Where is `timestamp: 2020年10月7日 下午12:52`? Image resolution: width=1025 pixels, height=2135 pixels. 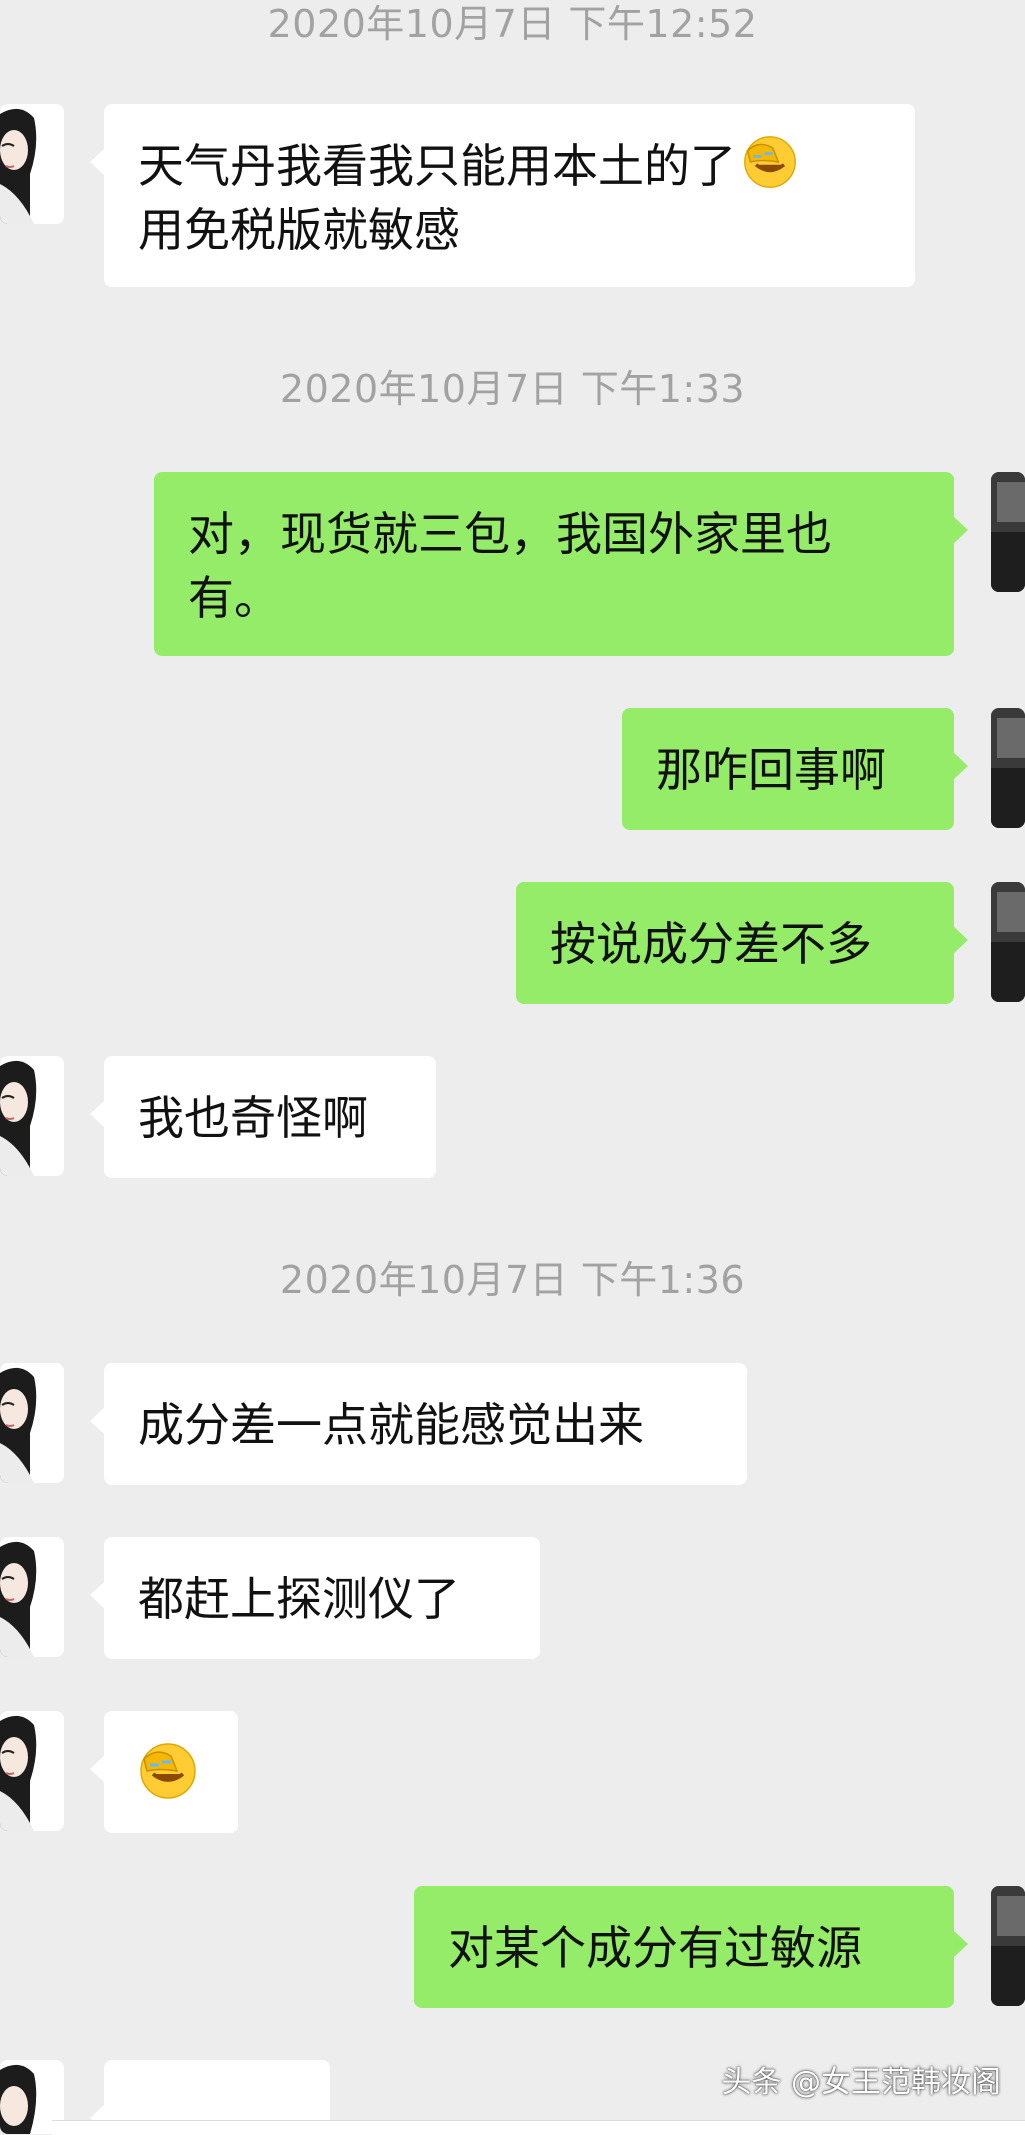 timestamp: 2020年10月7日 下午12:52 is located at coordinates (512, 24).